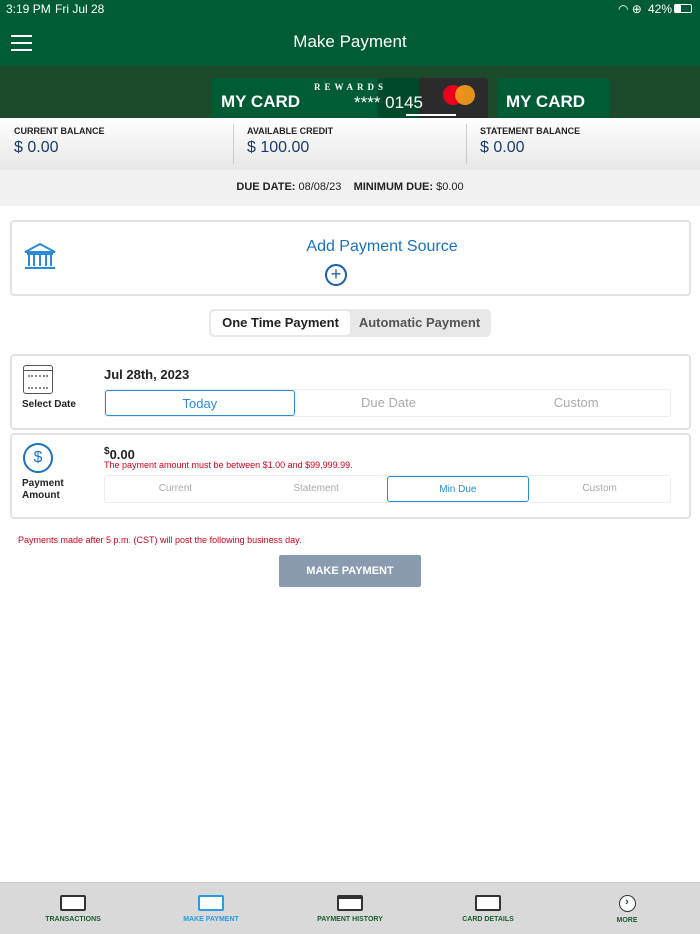 The width and height of the screenshot is (700, 934). What do you see at coordinates (175, 489) in the screenshot?
I see `amount-option-current: Current` at bounding box center [175, 489].